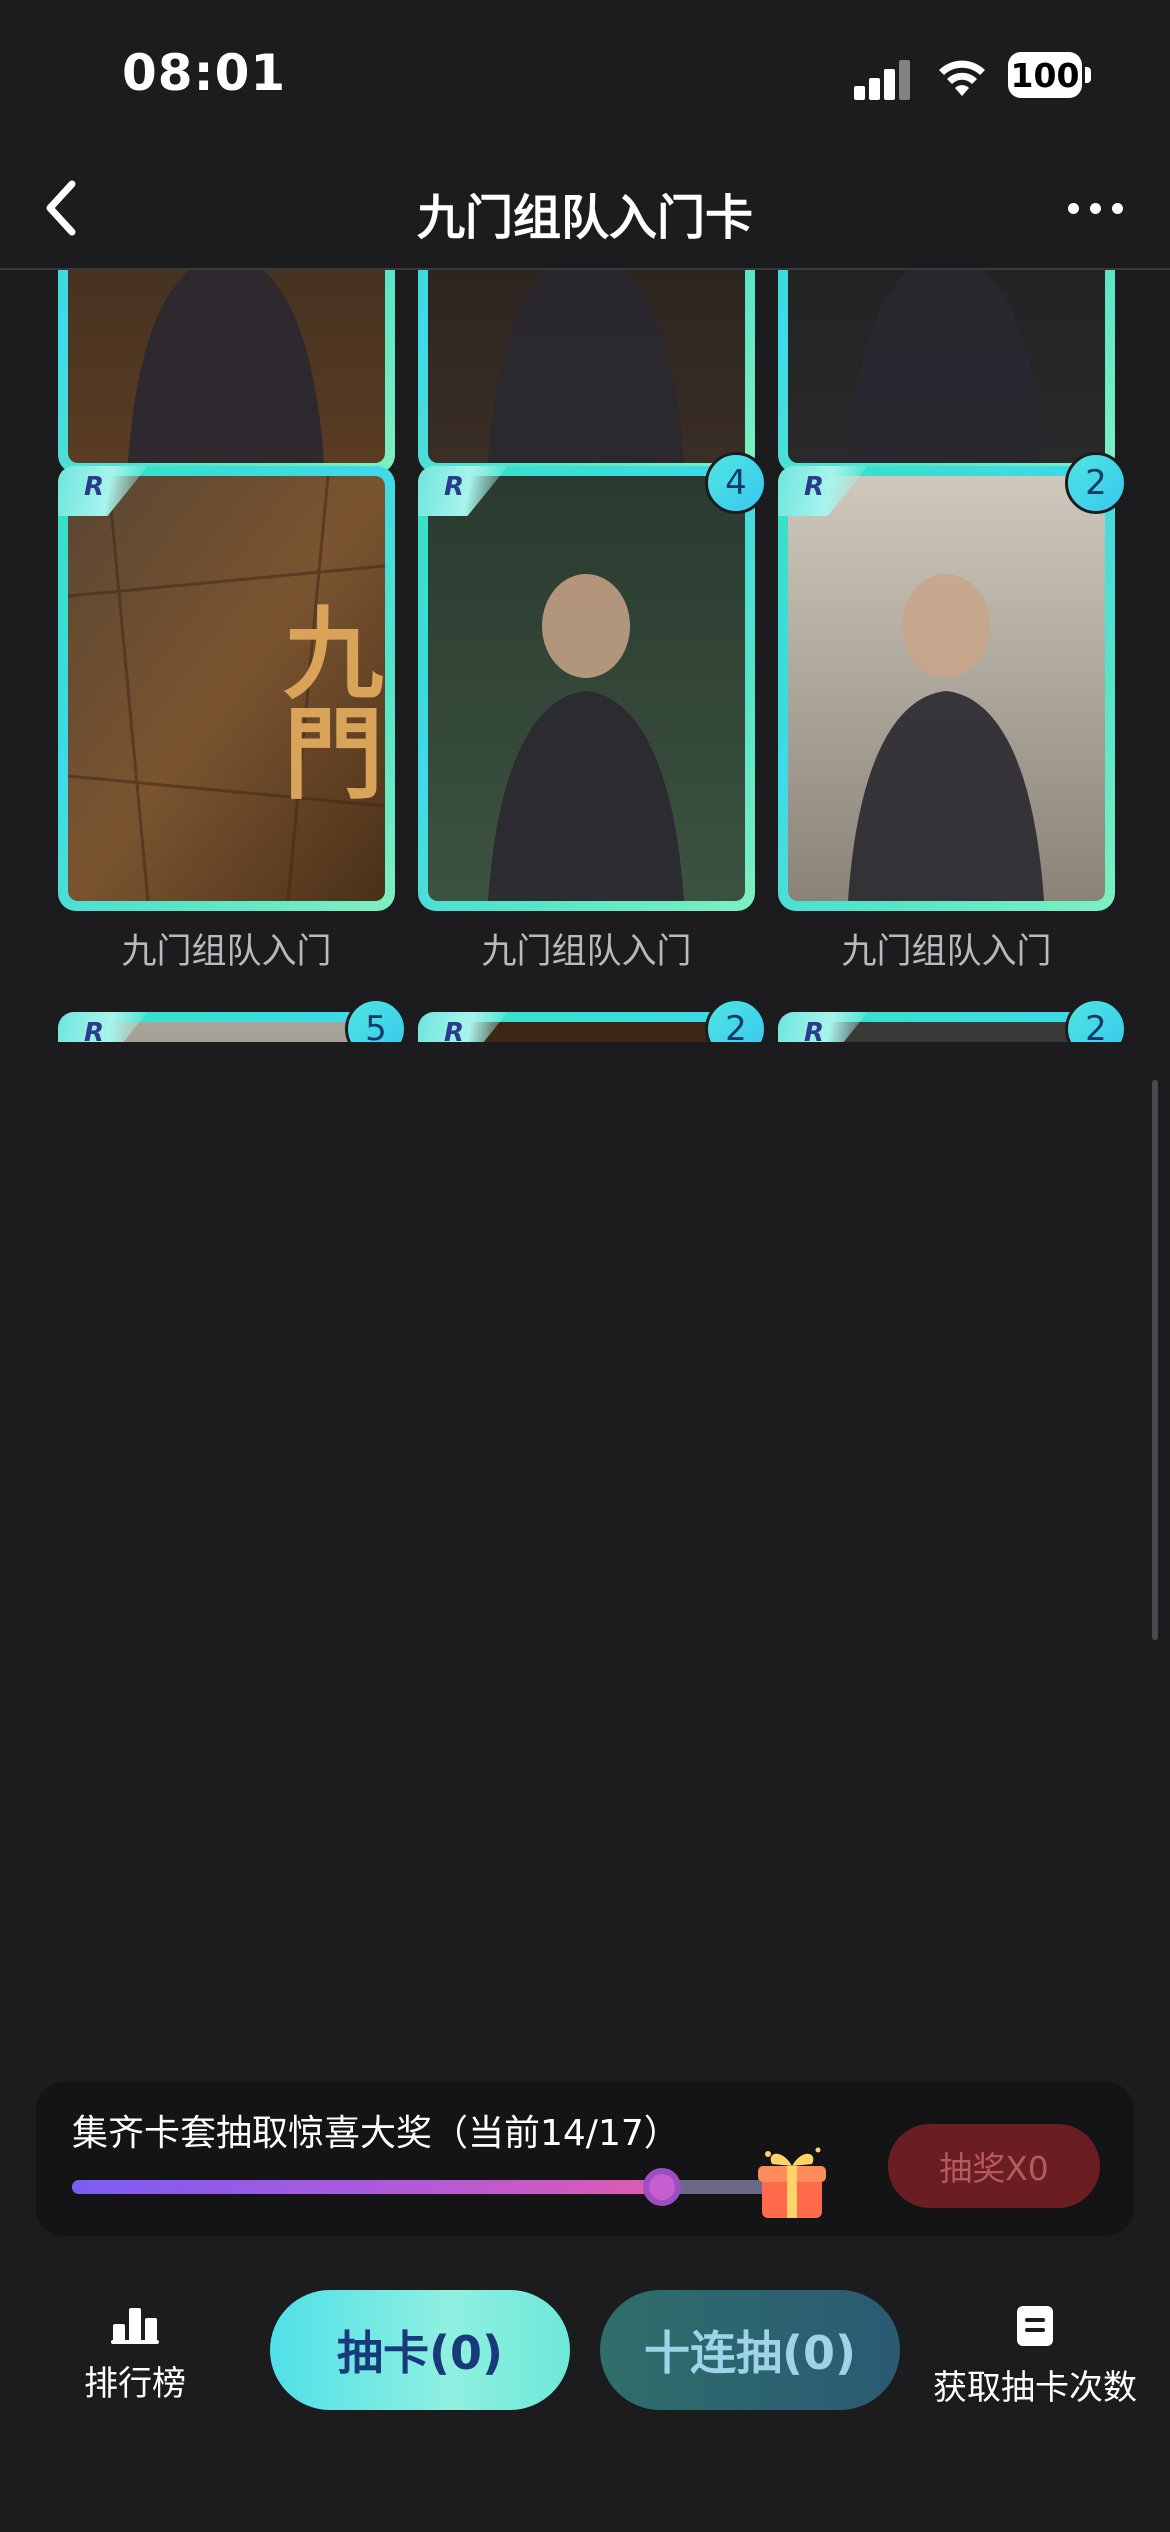 The image size is (1170, 2532). I want to click on prize-panel: 集齐卡套抽取惊喜大奖（当前14/17） 抽奖X0, so click(585, 2159).